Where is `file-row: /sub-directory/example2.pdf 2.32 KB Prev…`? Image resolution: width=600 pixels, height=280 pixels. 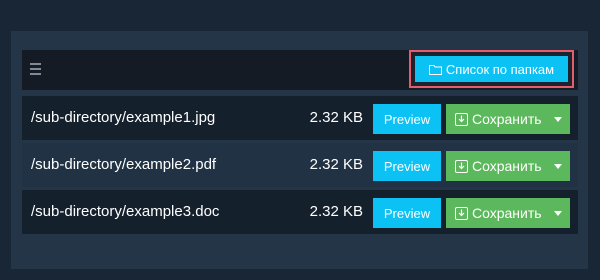
file-row: /sub-directory/example2.pdf 2.32 KB Prev… is located at coordinates (300, 165).